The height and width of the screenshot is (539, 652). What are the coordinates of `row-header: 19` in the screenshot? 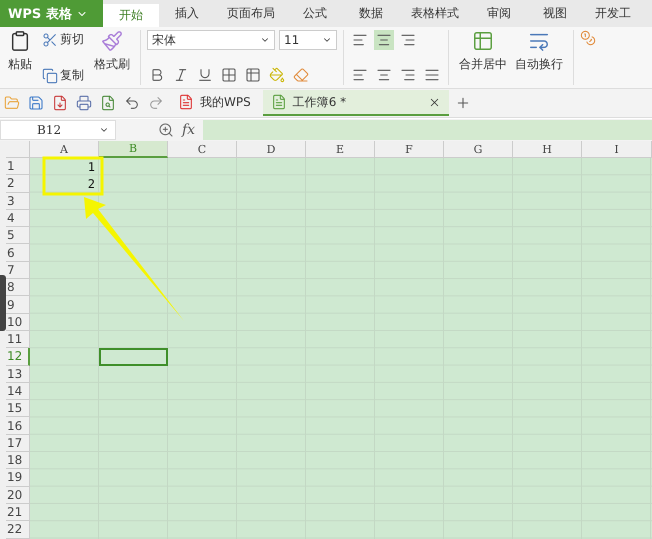 It's located at (18, 478).